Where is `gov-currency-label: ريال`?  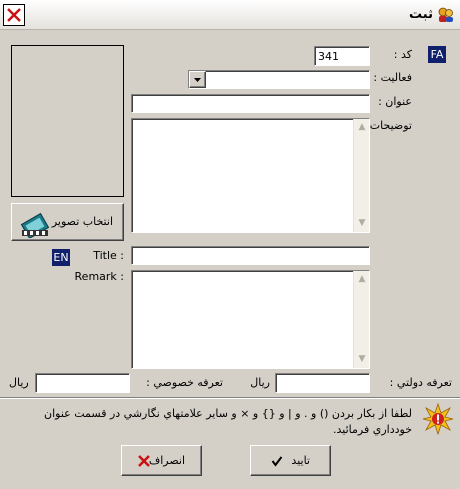 gov-currency-label: ريال is located at coordinates (260, 382).